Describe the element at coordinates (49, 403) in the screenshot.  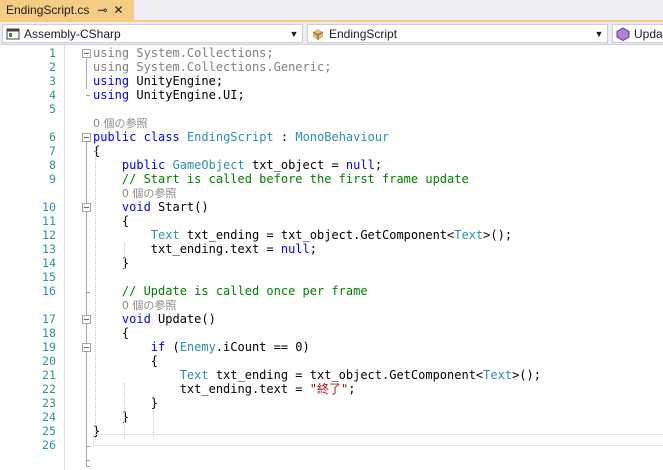
I see `line-number: 23` at that location.